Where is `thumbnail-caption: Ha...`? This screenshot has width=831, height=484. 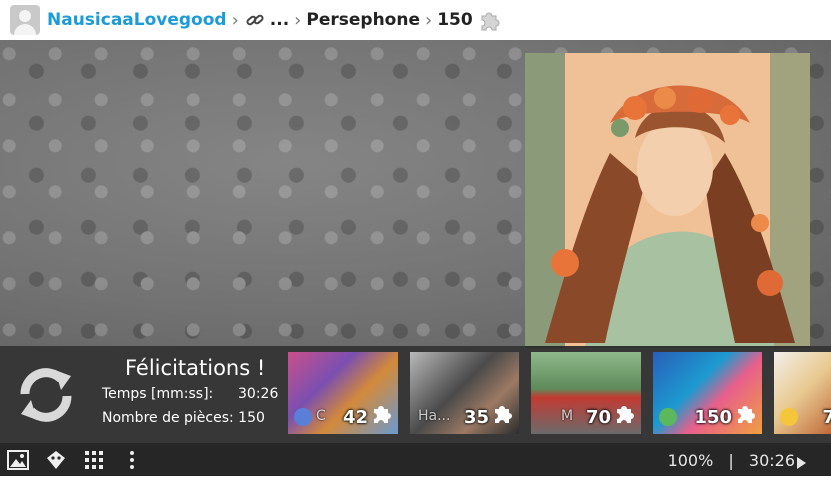
thumbnail-caption: Ha... is located at coordinates (434, 416).